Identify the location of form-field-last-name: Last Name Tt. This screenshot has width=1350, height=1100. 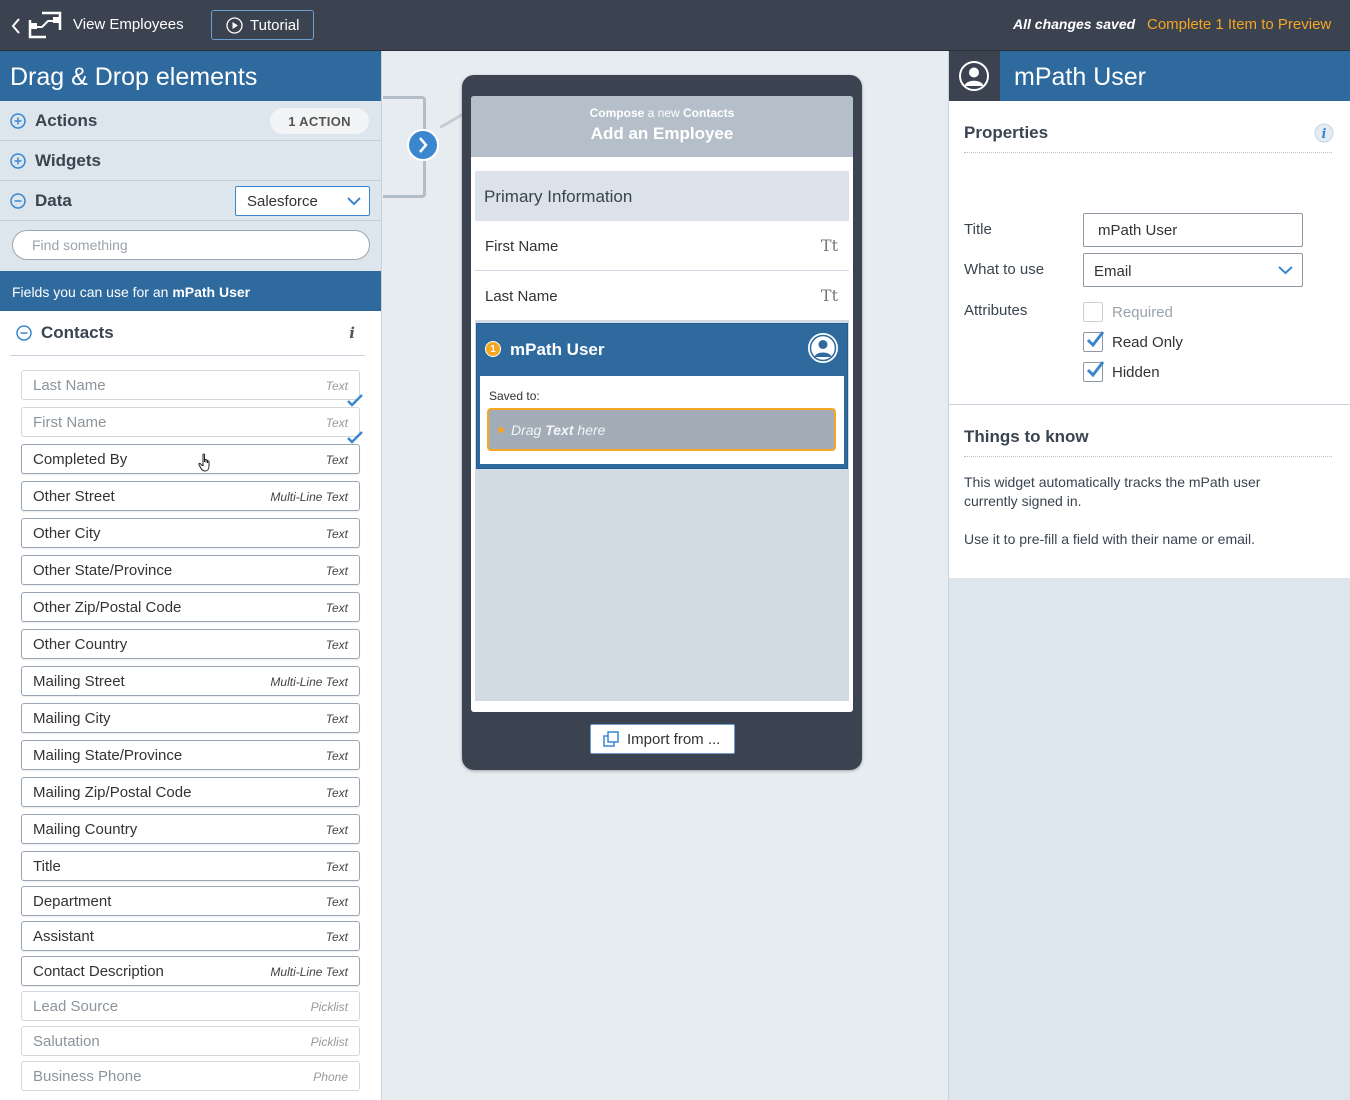
(662, 296).